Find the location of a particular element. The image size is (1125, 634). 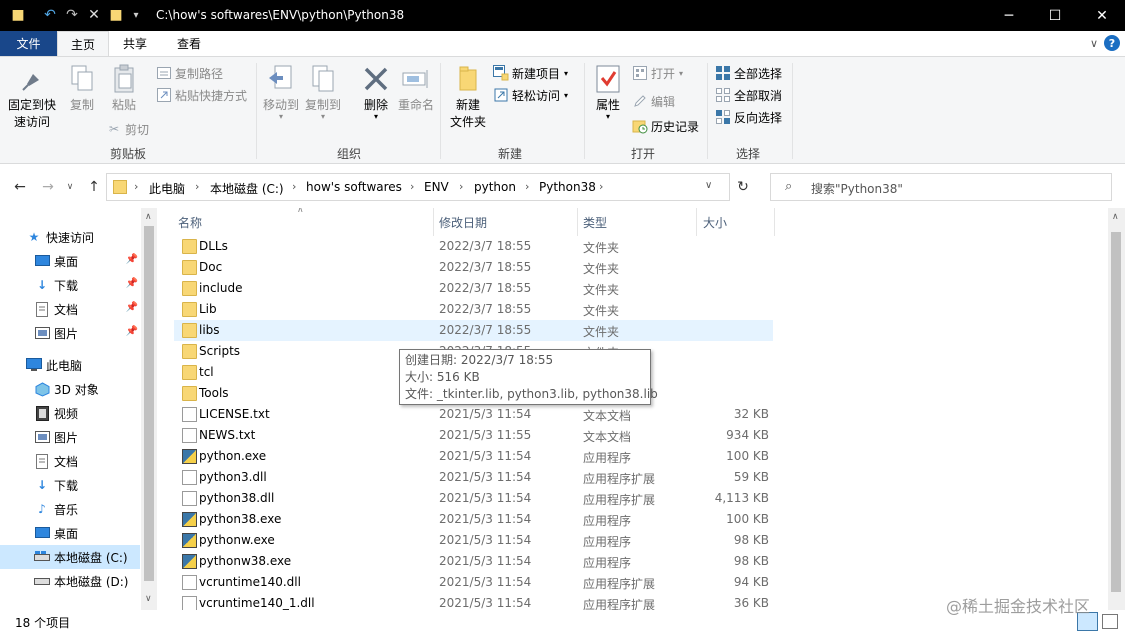

large-icons-view-icon is located at coordinates (1110, 621).